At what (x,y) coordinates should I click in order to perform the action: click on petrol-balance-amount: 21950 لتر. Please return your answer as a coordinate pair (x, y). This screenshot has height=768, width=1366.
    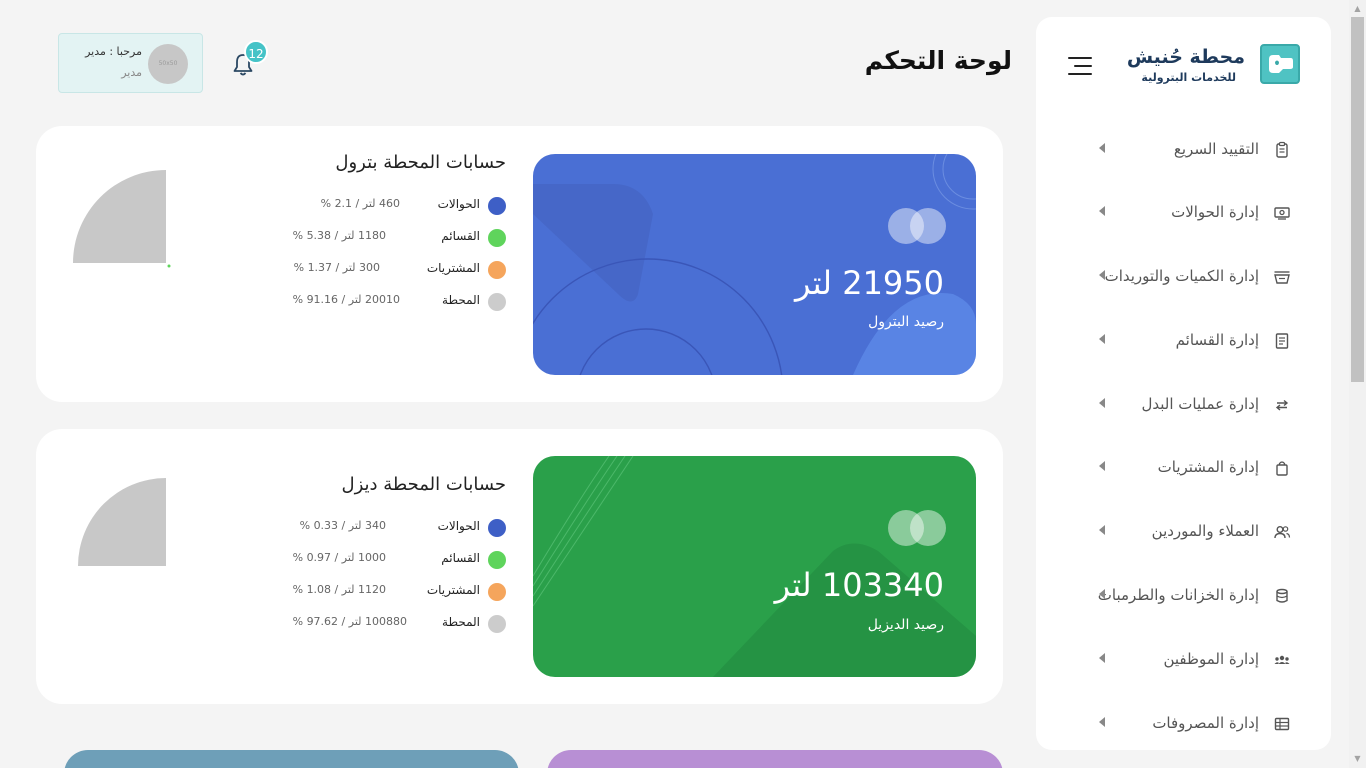
    Looking at the image, I should click on (869, 283).